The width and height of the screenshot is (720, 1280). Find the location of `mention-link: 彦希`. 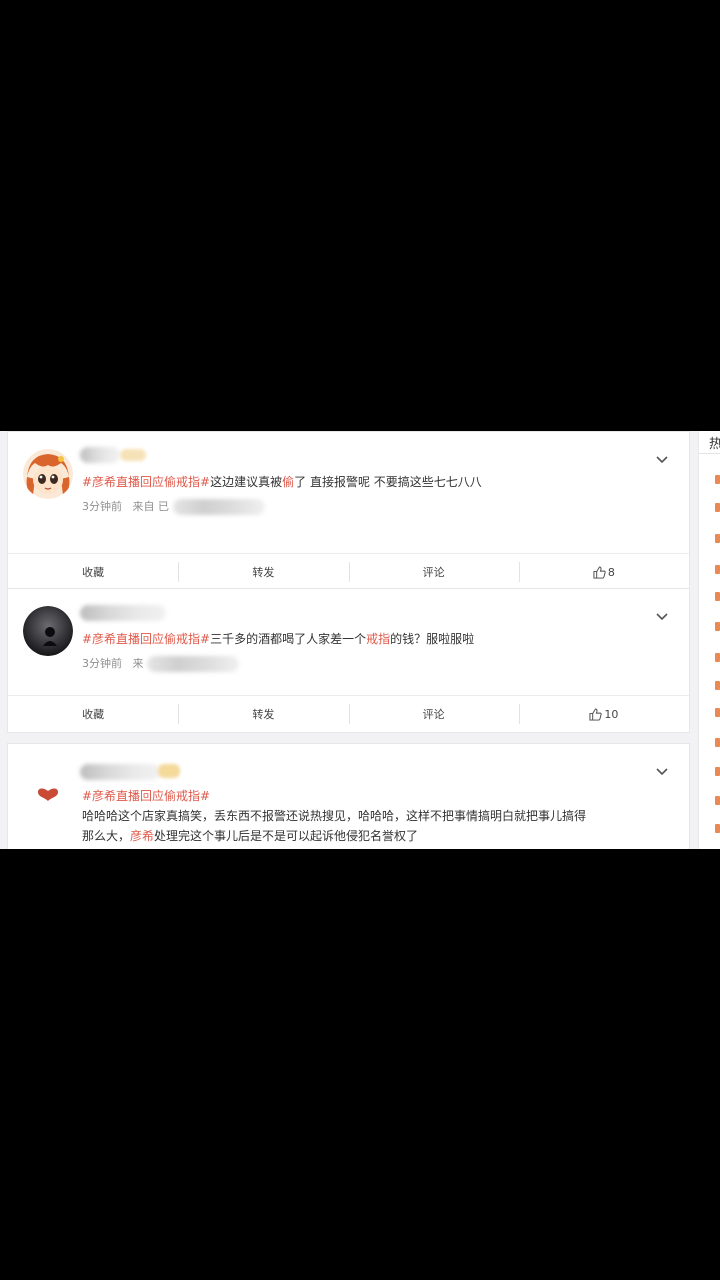

mention-link: 彦希 is located at coordinates (142, 836).